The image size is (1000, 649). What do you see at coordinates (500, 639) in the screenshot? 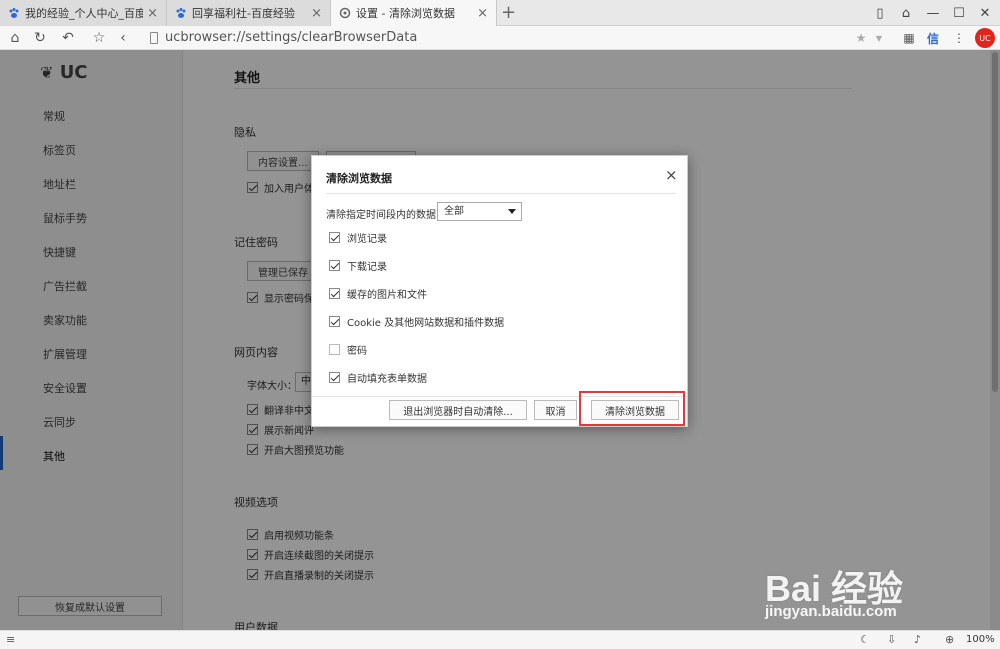
I see `status-bar: ≡ ☾ ⇩ ♪ ⊕ 100%` at bounding box center [500, 639].